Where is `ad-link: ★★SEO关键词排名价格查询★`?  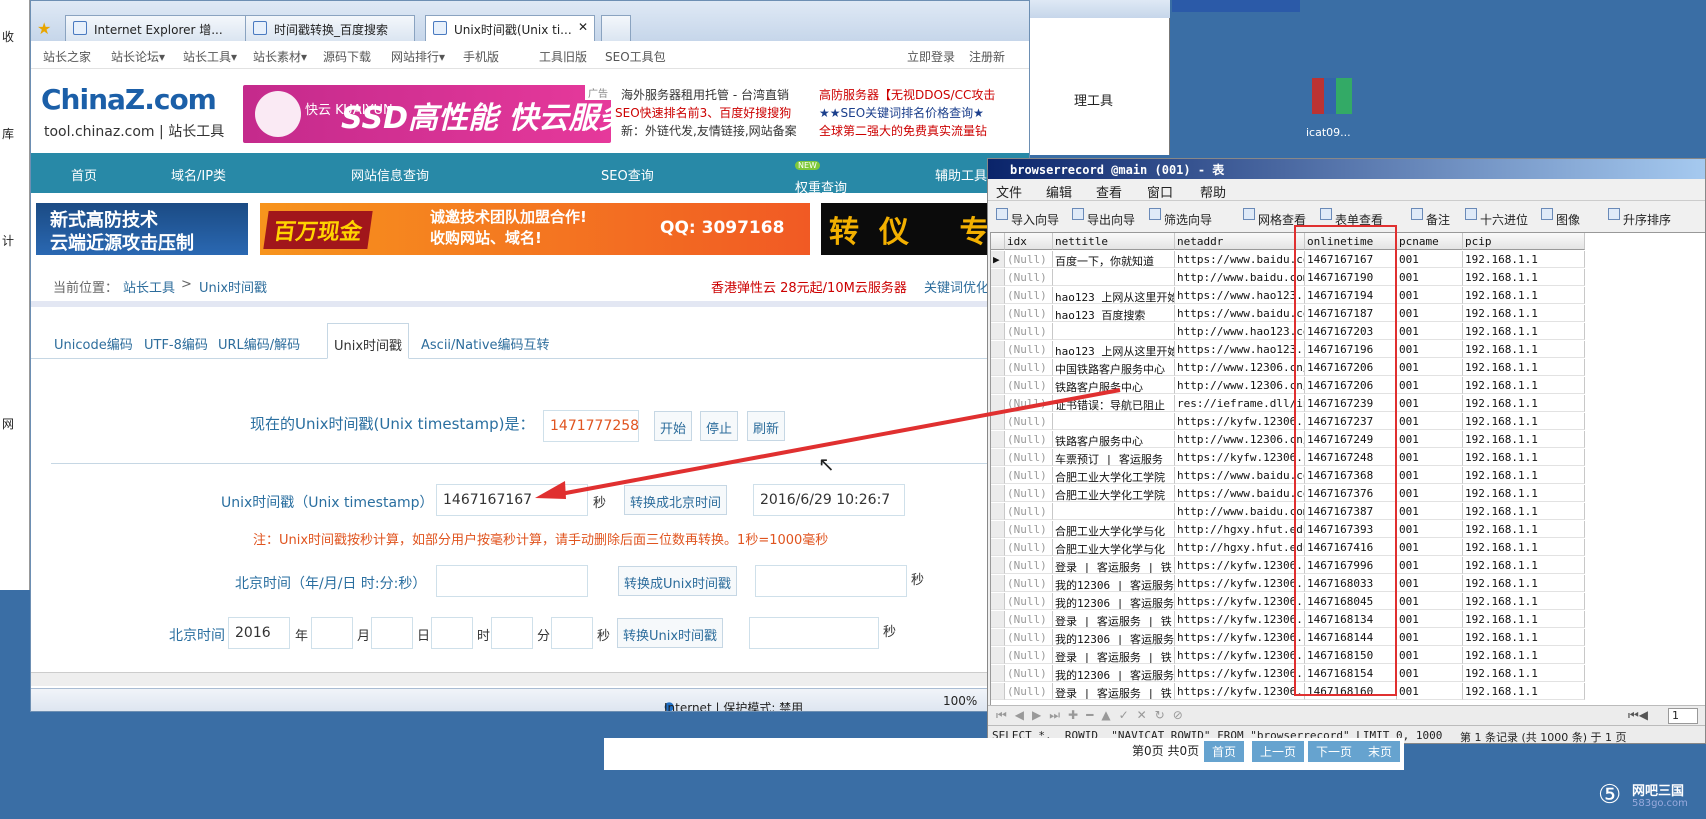
ad-link: ★★SEO关键词排名价格查询★ is located at coordinates (901, 113).